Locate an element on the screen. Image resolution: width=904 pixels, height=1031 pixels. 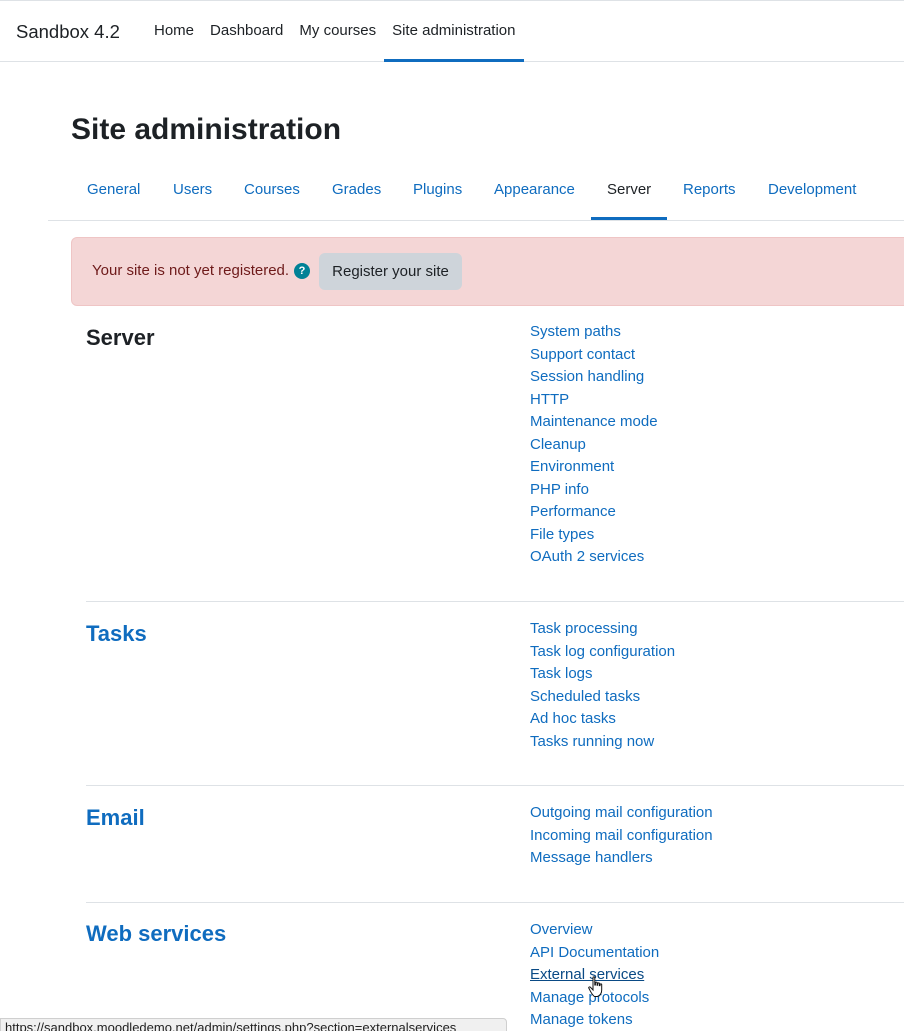
link-task-processing: Task processing is located at coordinates (602, 630).